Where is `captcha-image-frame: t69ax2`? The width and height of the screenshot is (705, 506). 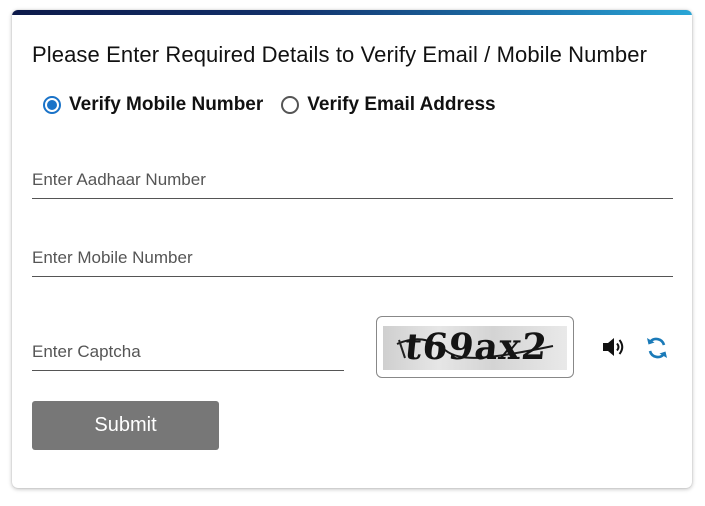 captcha-image-frame: t69ax2 is located at coordinates (475, 347).